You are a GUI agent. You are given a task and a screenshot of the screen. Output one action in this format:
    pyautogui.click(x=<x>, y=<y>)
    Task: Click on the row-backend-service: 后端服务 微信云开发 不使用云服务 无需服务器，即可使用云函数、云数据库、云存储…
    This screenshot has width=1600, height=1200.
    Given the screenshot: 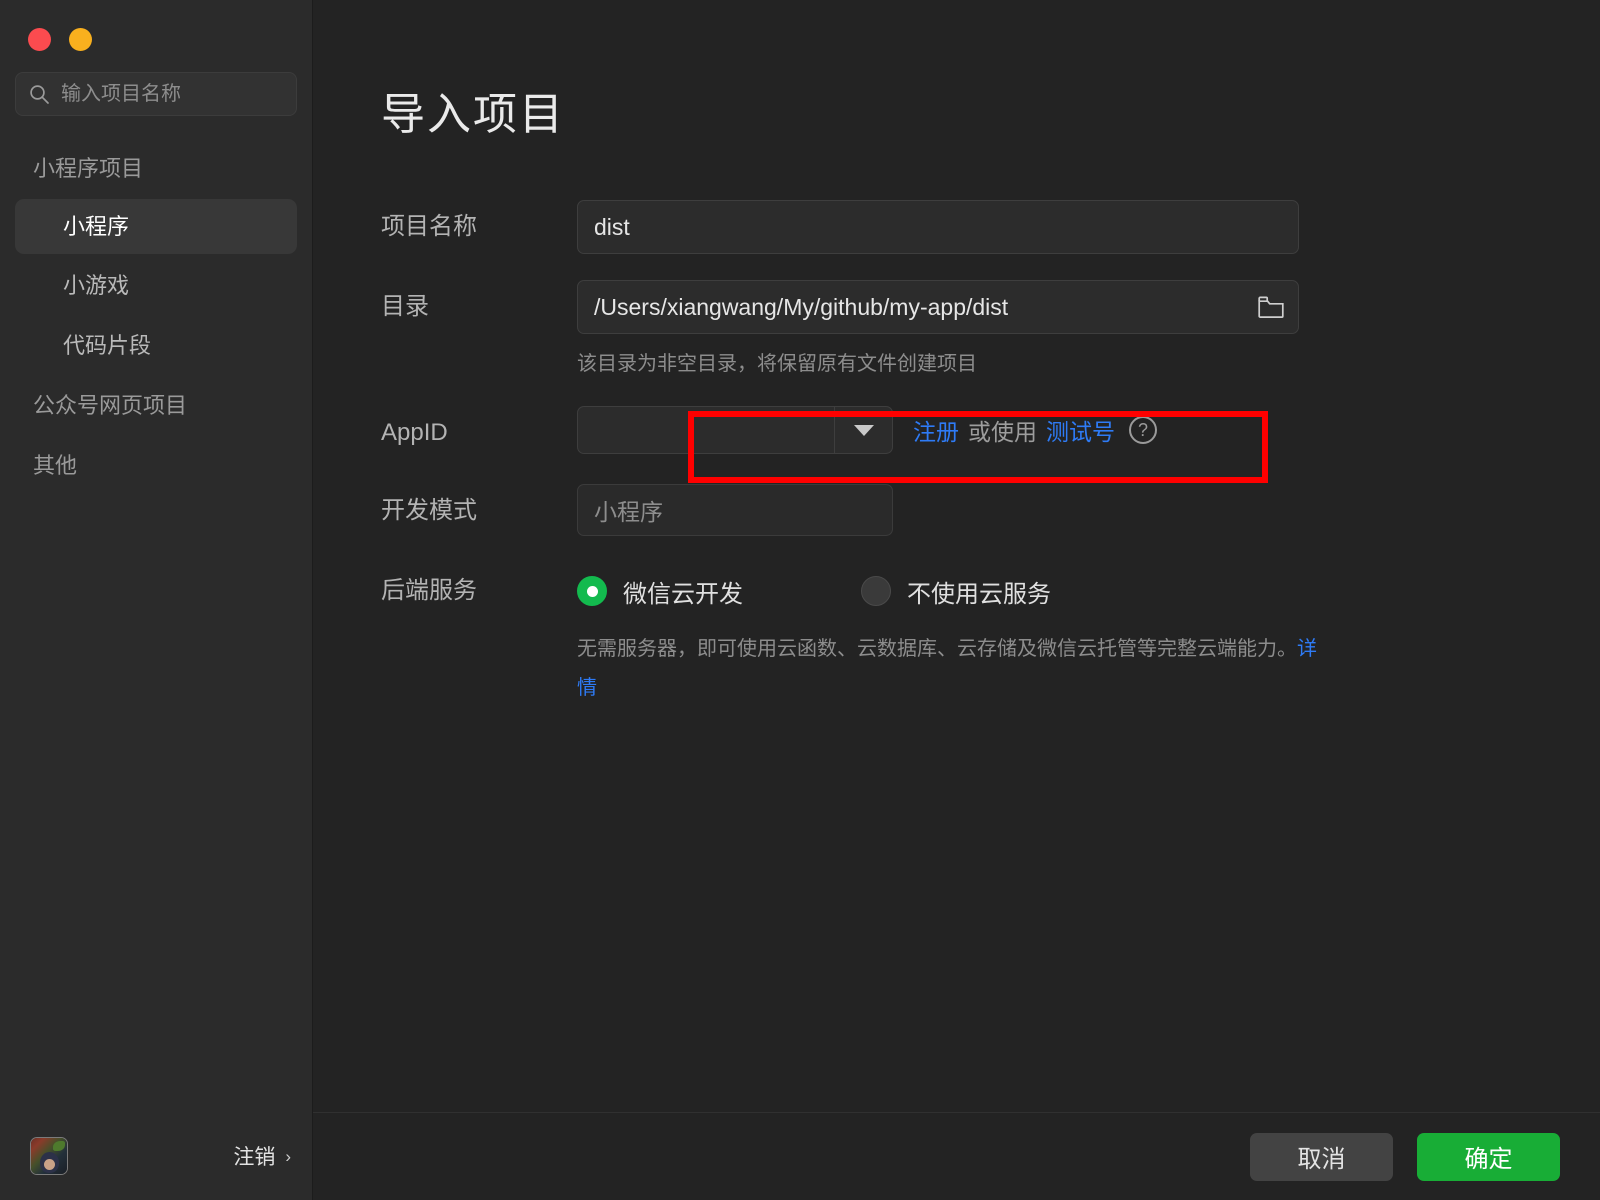 What is the action you would take?
    pyautogui.click(x=990, y=636)
    